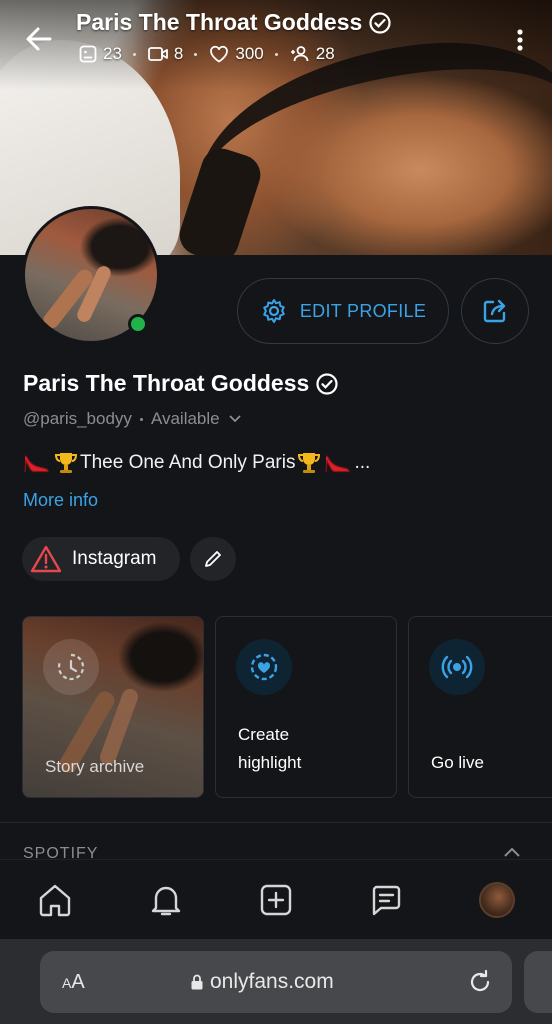 The height and width of the screenshot is (1024, 552). I want to click on edit-profile-button: EDIT PROFILE, so click(343, 311).